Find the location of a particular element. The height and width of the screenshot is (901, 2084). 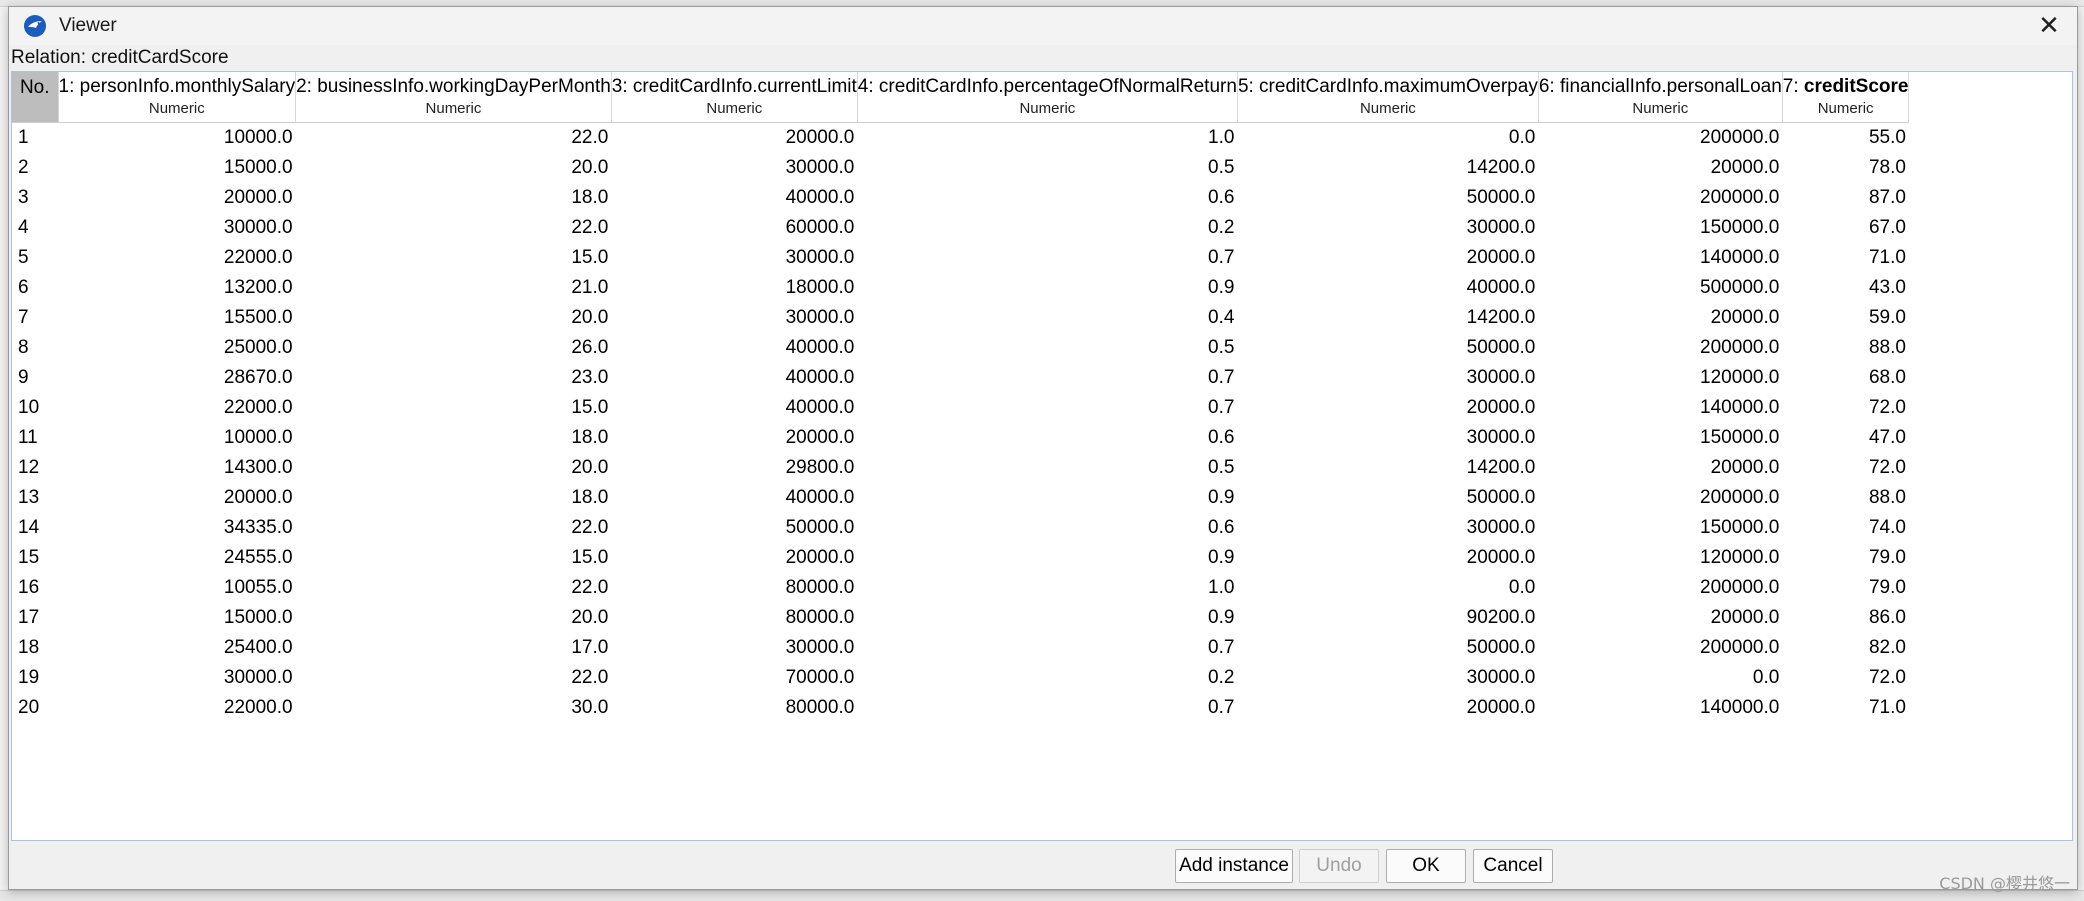

table-cell: 0.0 is located at coordinates (1387, 138).